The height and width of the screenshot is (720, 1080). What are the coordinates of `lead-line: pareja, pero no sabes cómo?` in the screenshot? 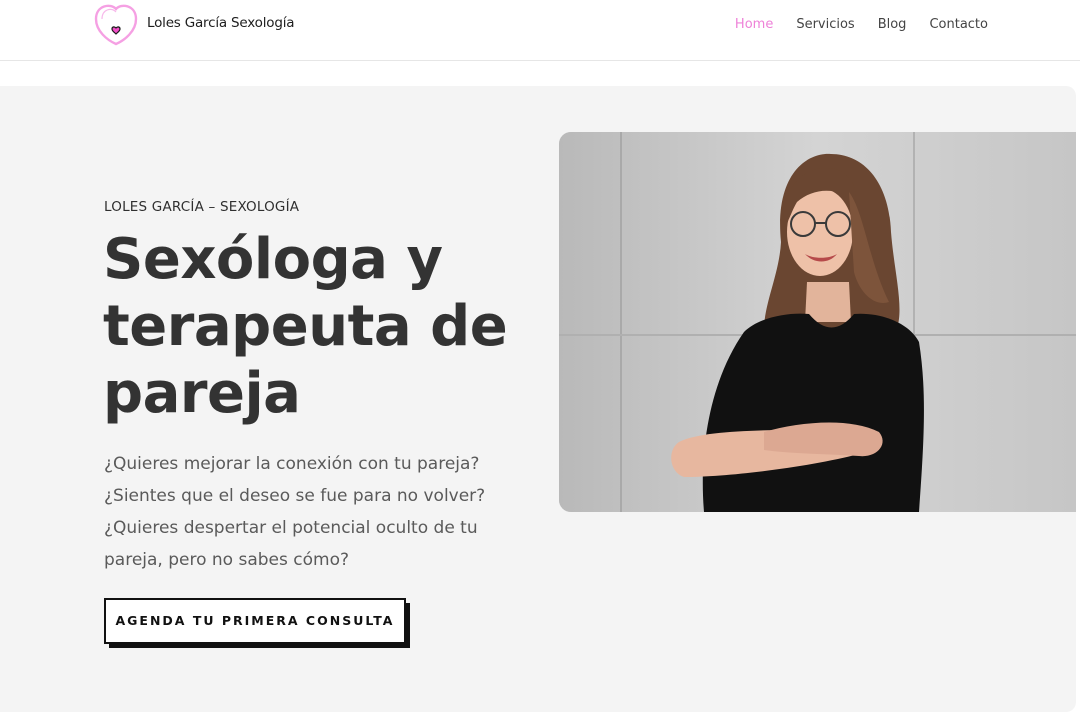 It's located at (226, 560).